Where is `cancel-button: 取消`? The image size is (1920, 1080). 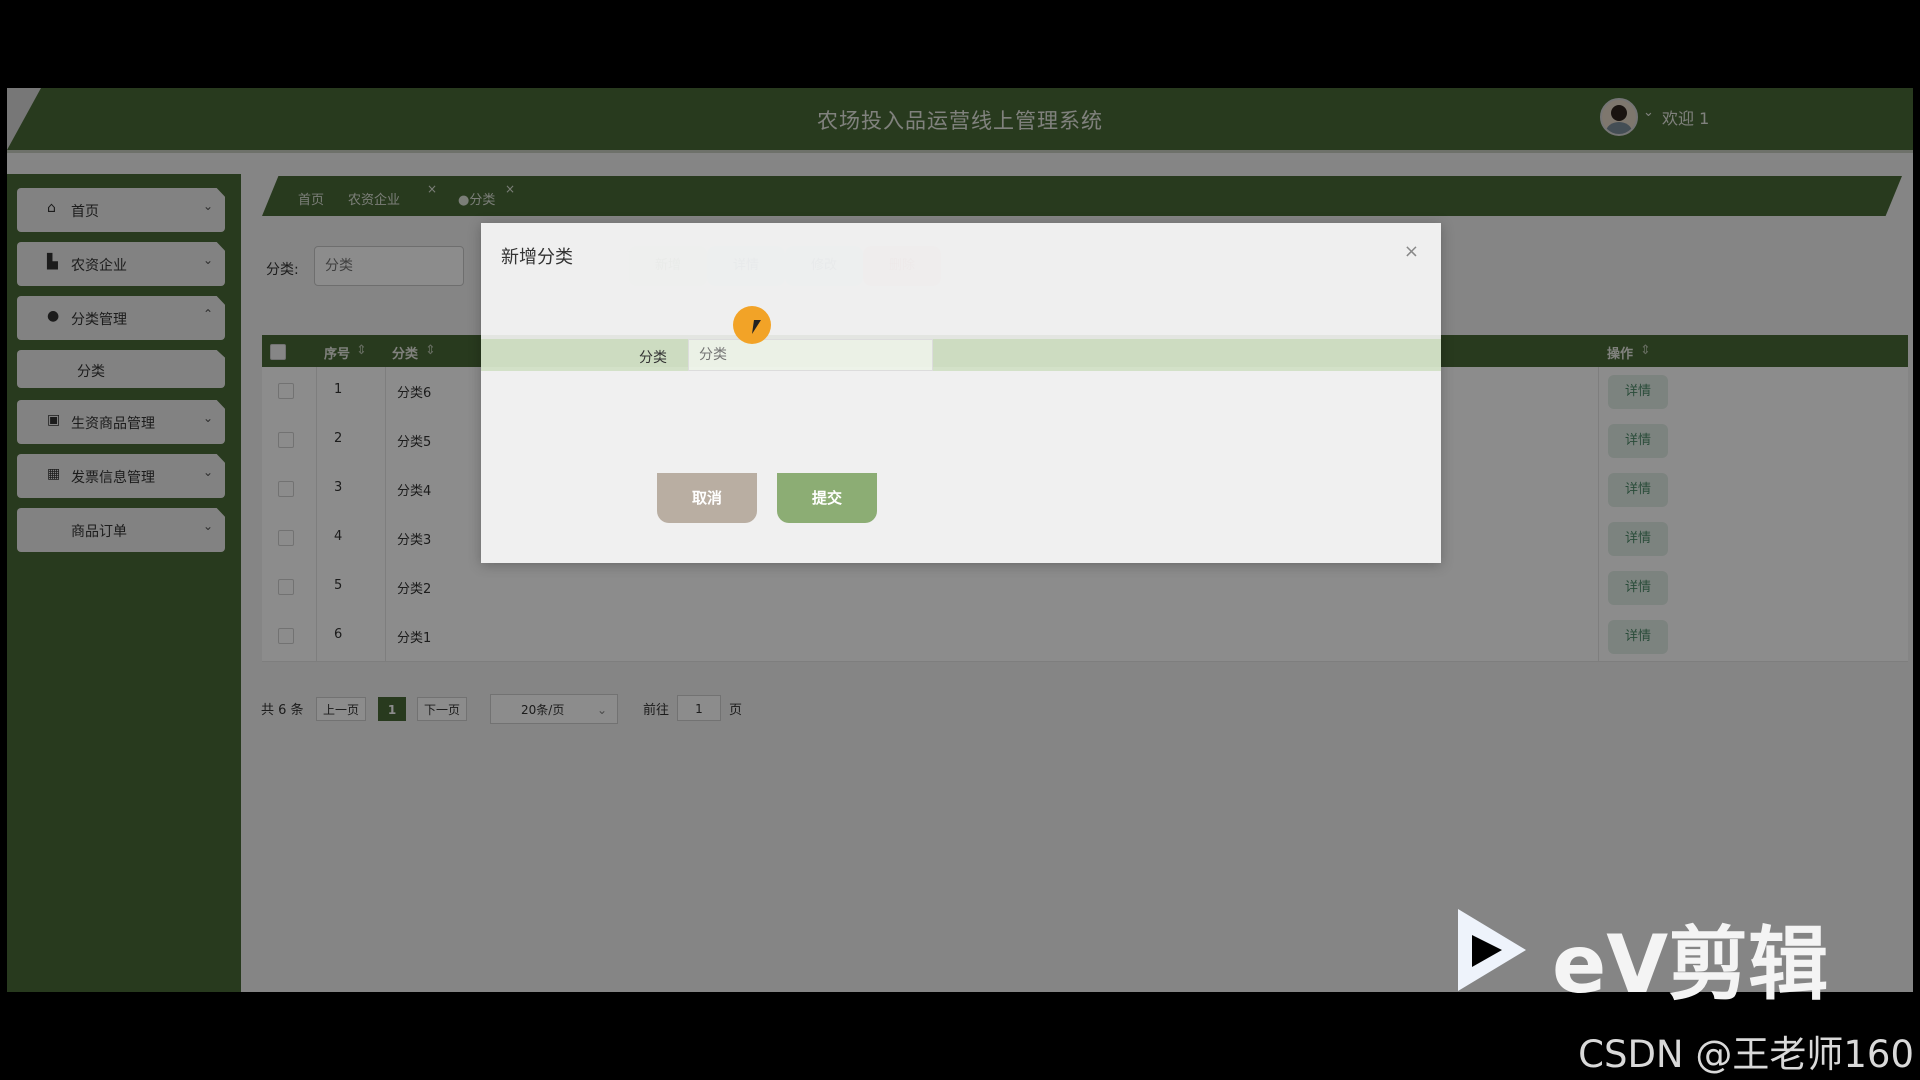 cancel-button: 取消 is located at coordinates (707, 498).